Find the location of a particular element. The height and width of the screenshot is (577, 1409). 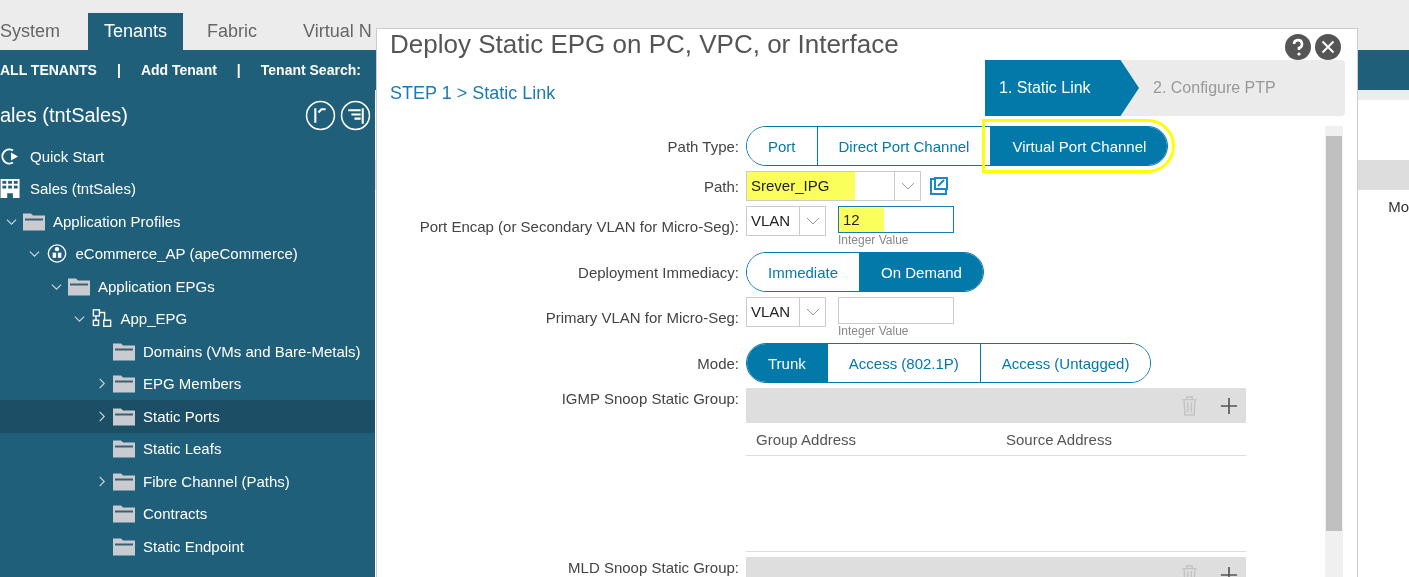

wizard-step: 1. Static Link is located at coordinates (1062, 88).